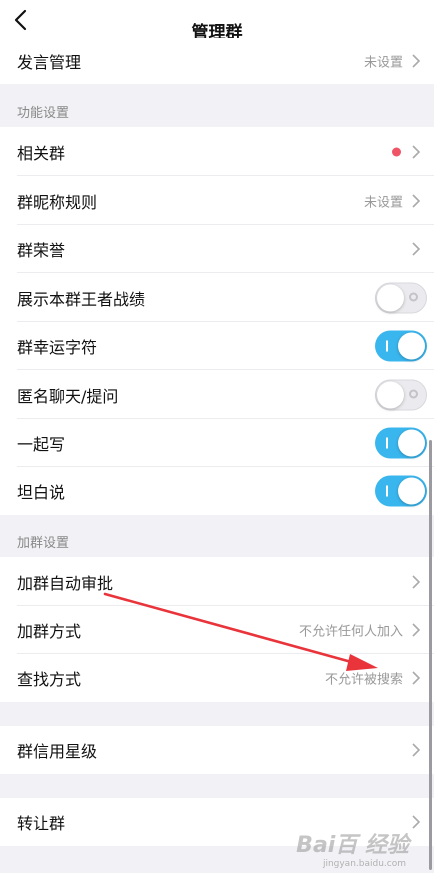 Image resolution: width=434 pixels, height=873 pixels. Describe the element at coordinates (81, 299) in the screenshot. I see `show-king-glory-label: 展示本群王者战绩` at that location.